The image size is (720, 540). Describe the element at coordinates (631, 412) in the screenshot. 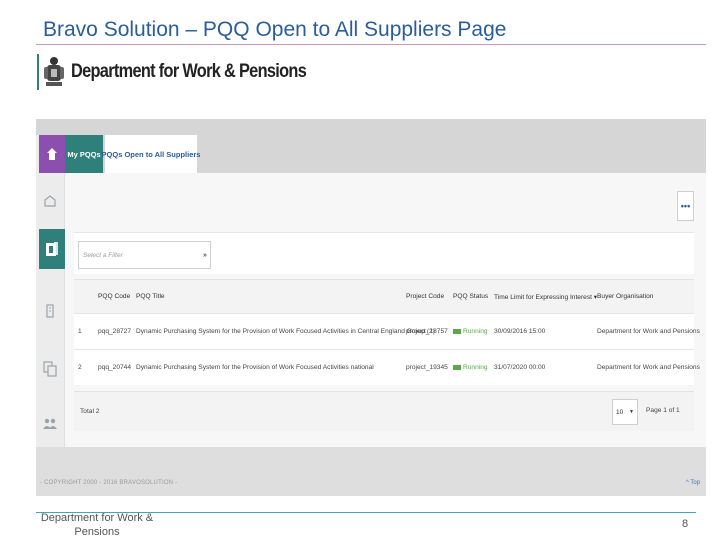

I see `dropdown-arrow-icon: ▼` at that location.